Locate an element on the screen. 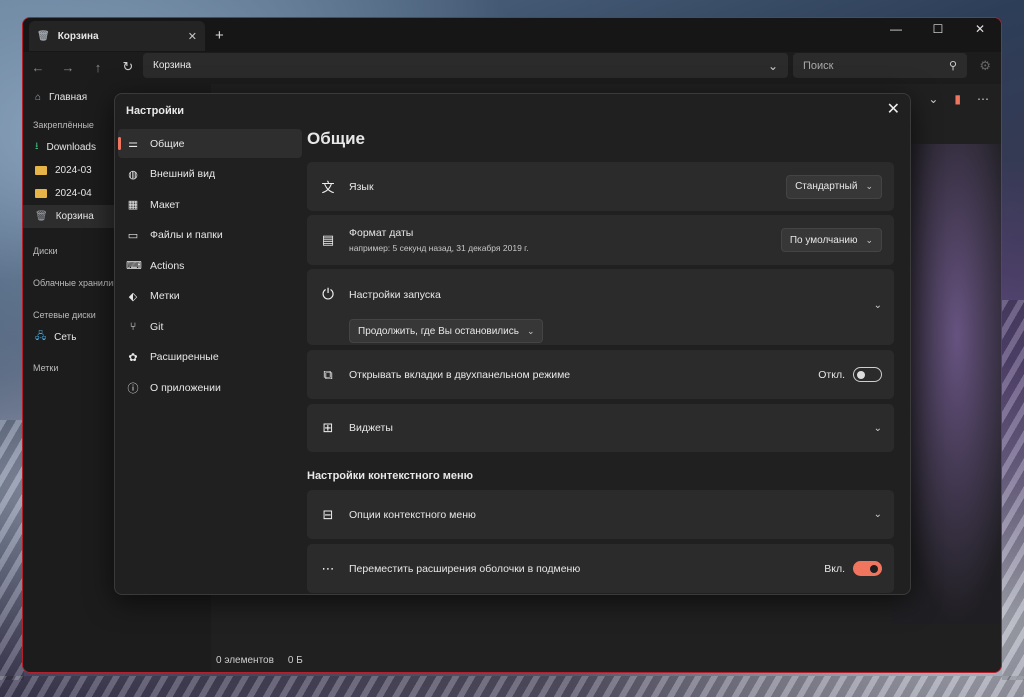 This screenshot has width=1024, height=697. item-count: 0 элементов is located at coordinates (245, 660).